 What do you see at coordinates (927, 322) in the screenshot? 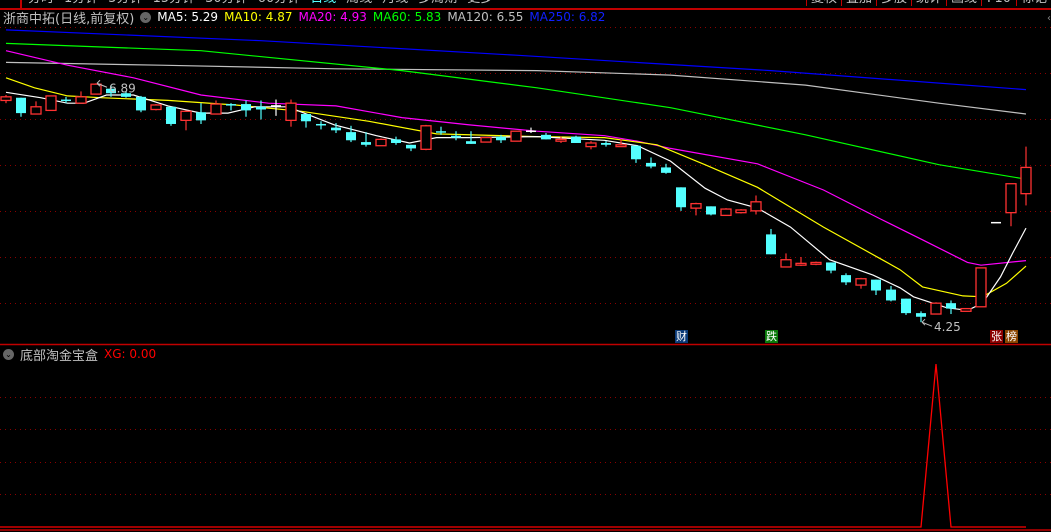
I see `annotation-arrow-icon` at bounding box center [927, 322].